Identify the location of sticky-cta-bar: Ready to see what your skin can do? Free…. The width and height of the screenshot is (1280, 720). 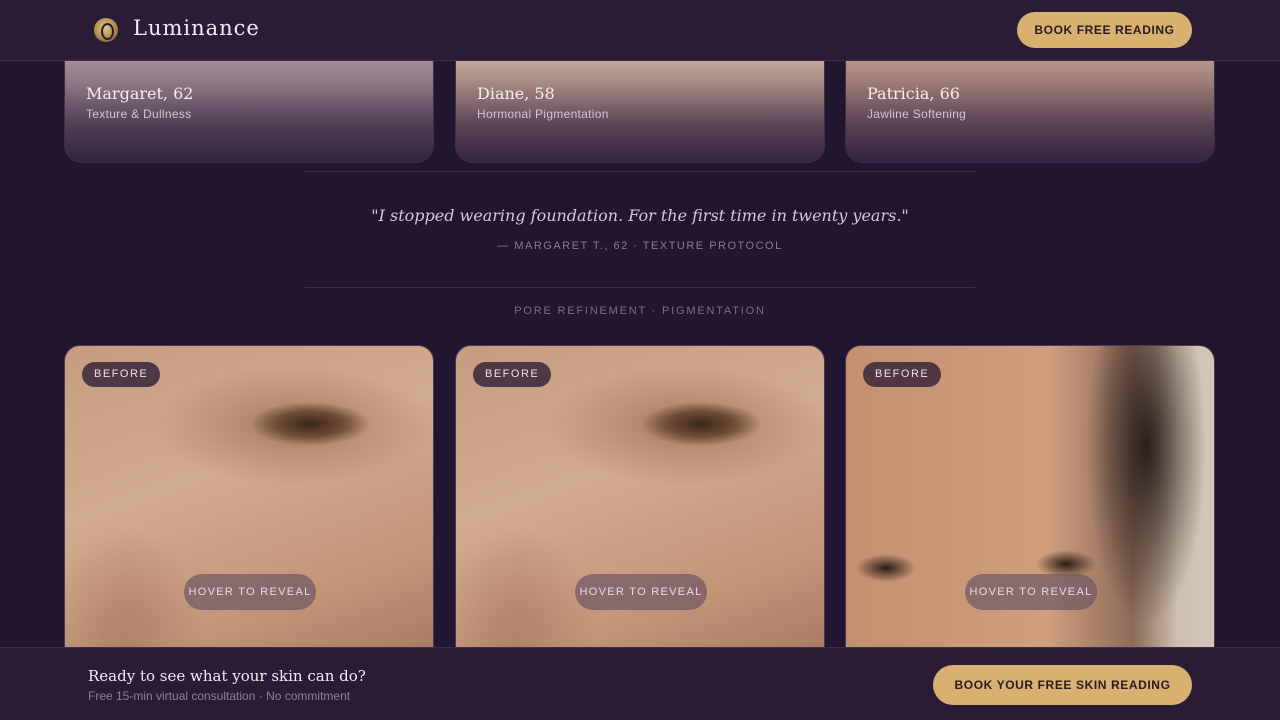
(640, 683).